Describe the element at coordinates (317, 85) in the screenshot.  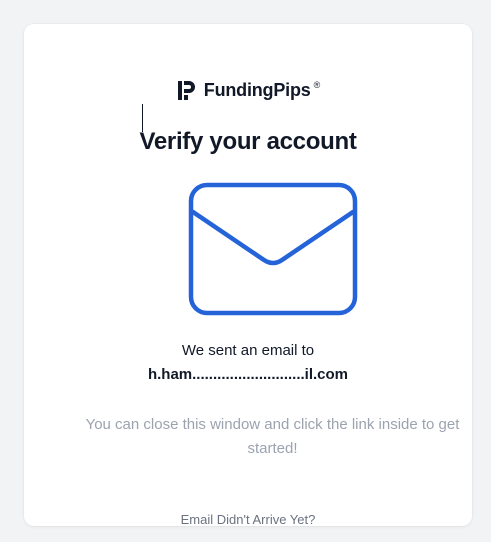
I see `registered-mark: ®` at that location.